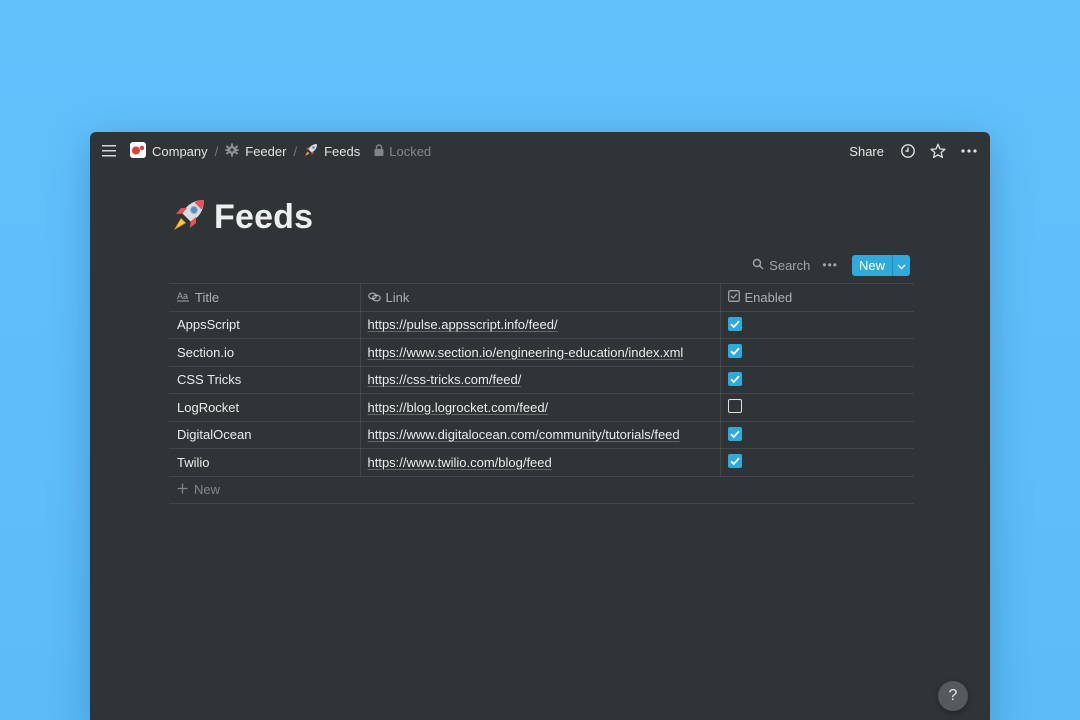  I want to click on star-icon, so click(938, 151).